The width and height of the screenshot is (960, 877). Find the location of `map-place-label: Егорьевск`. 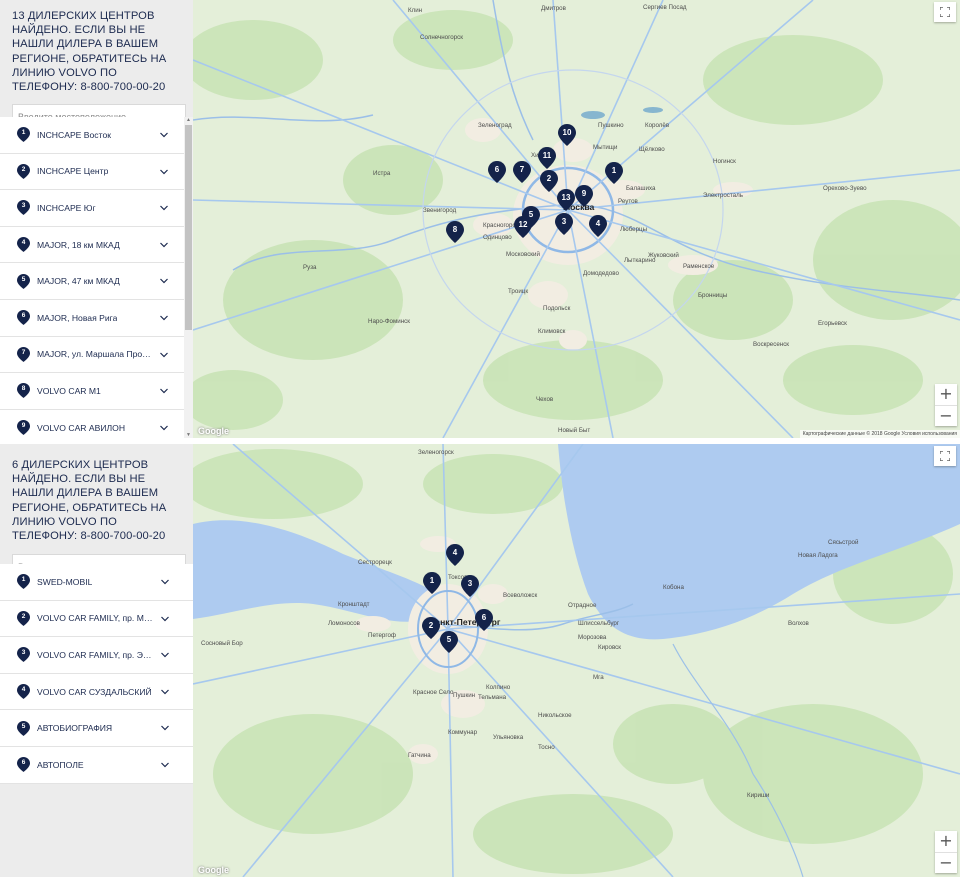

map-place-label: Егорьевск is located at coordinates (832, 323).